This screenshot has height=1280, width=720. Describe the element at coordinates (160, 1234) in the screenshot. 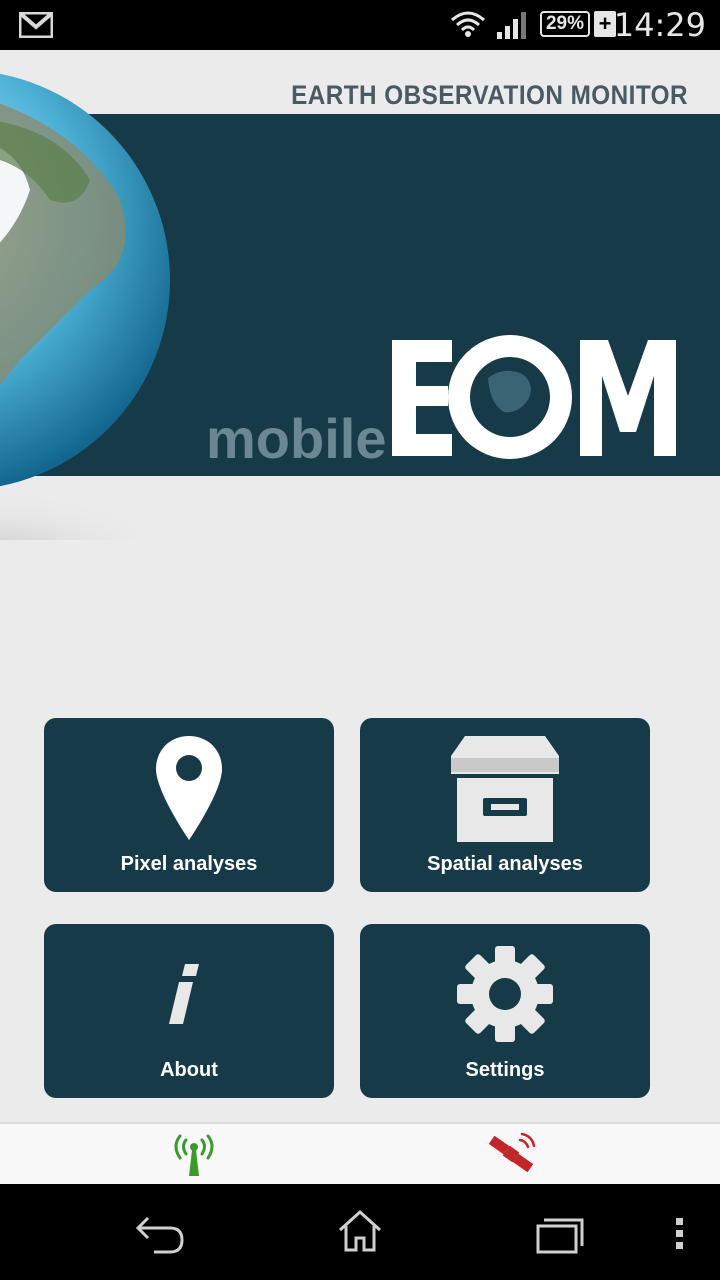

I see `back-icon` at that location.